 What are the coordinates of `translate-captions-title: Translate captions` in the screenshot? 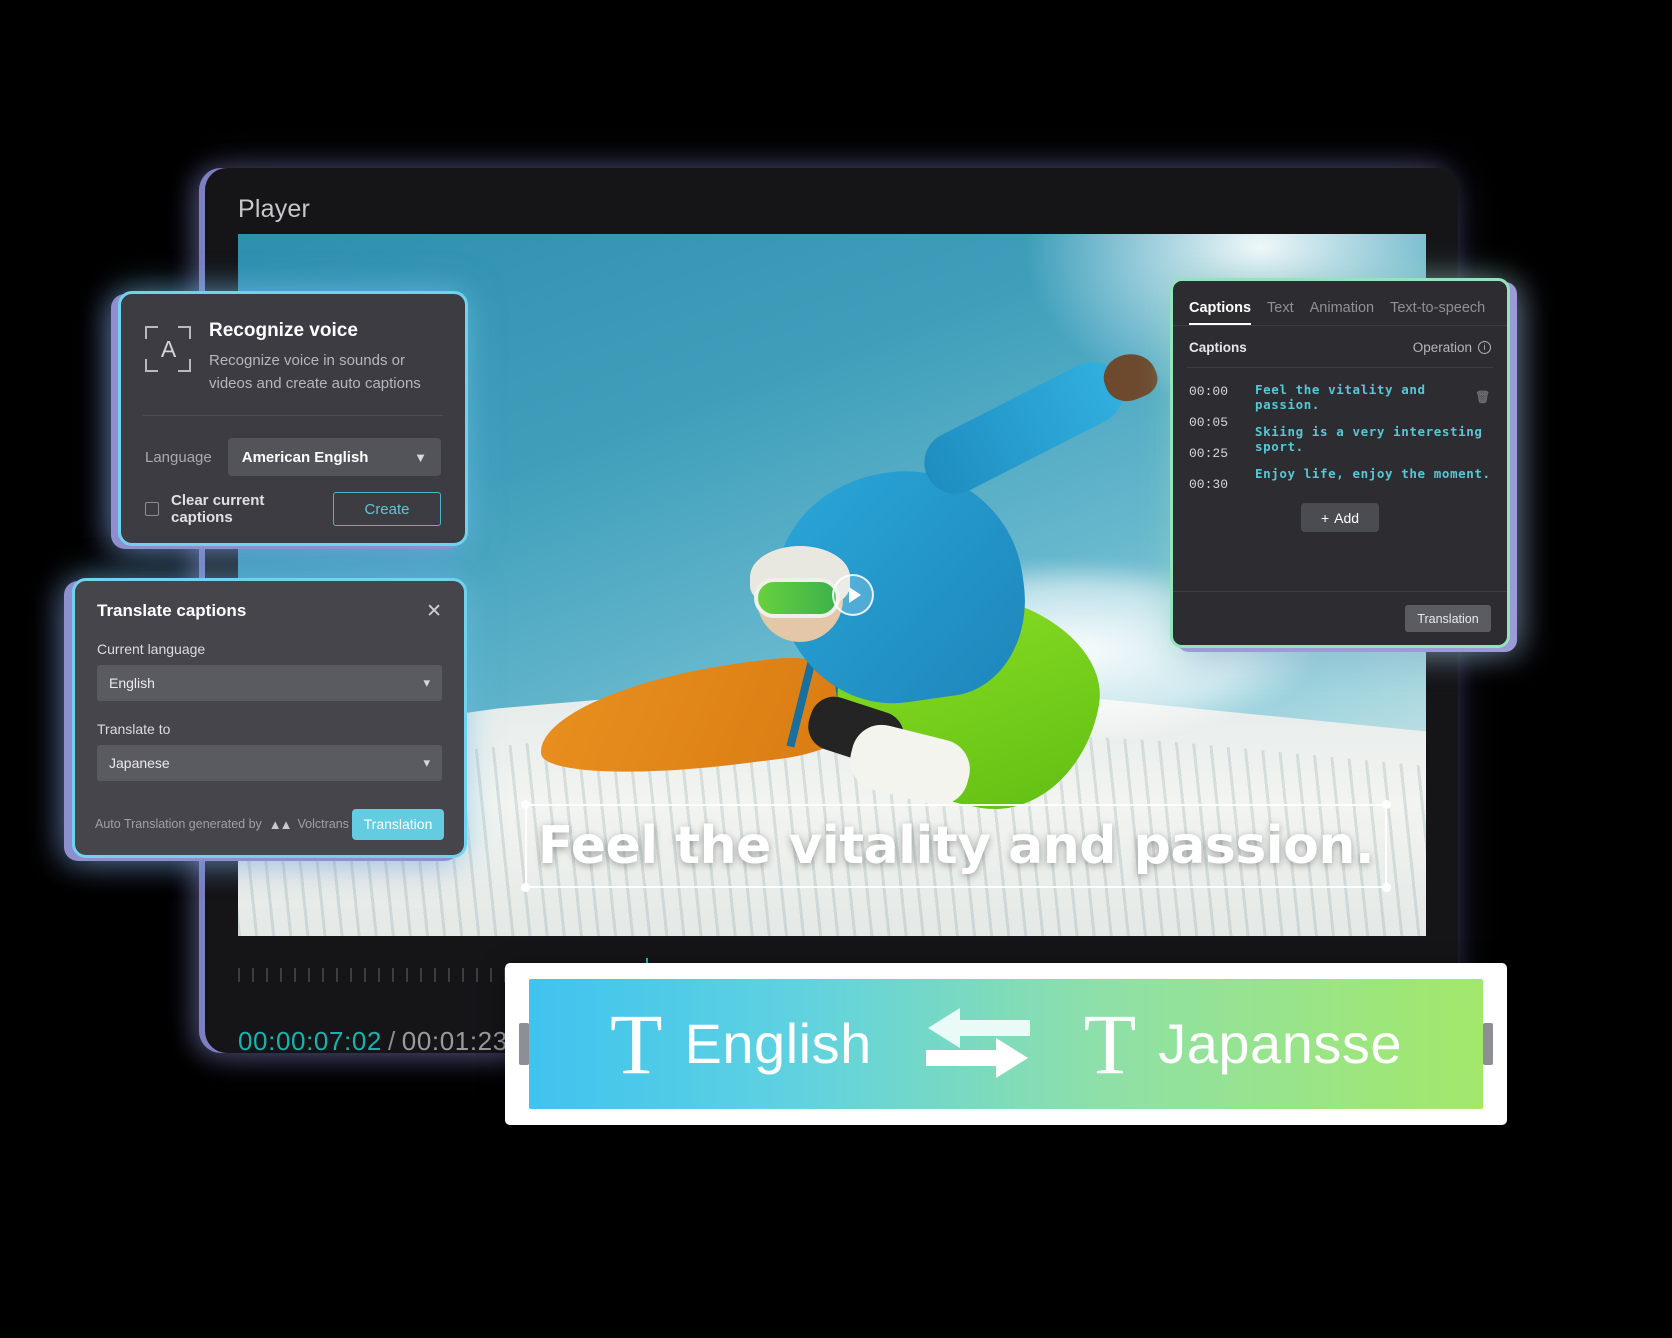 It's located at (172, 610).